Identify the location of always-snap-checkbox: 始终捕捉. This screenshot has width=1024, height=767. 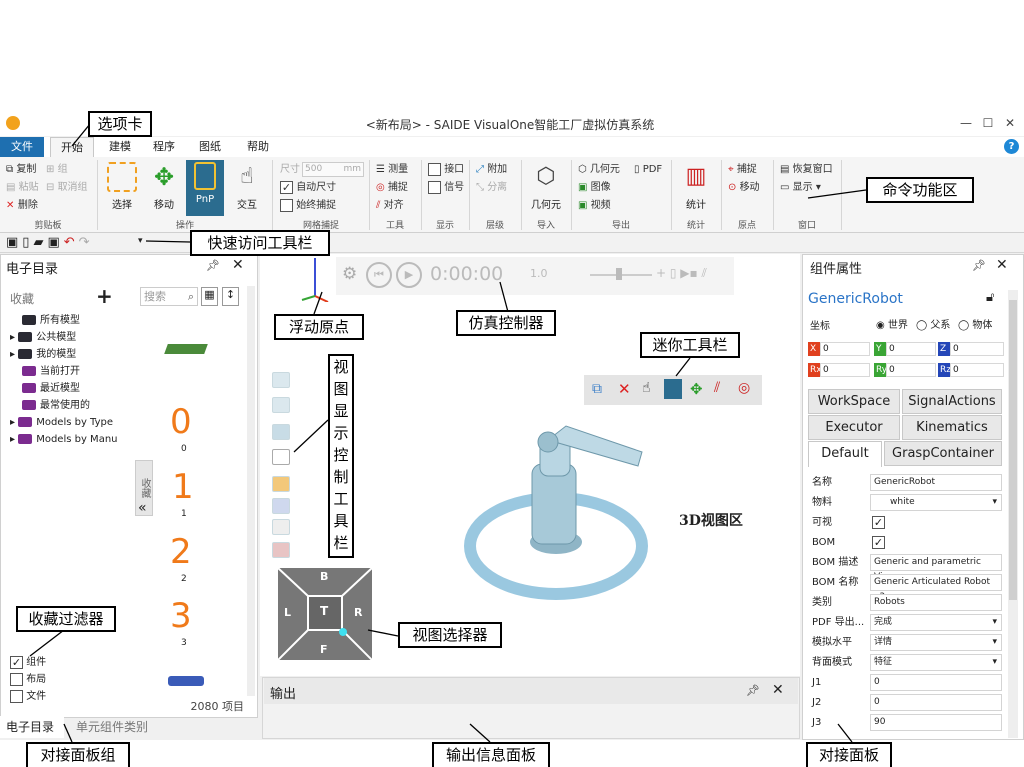
(308, 206).